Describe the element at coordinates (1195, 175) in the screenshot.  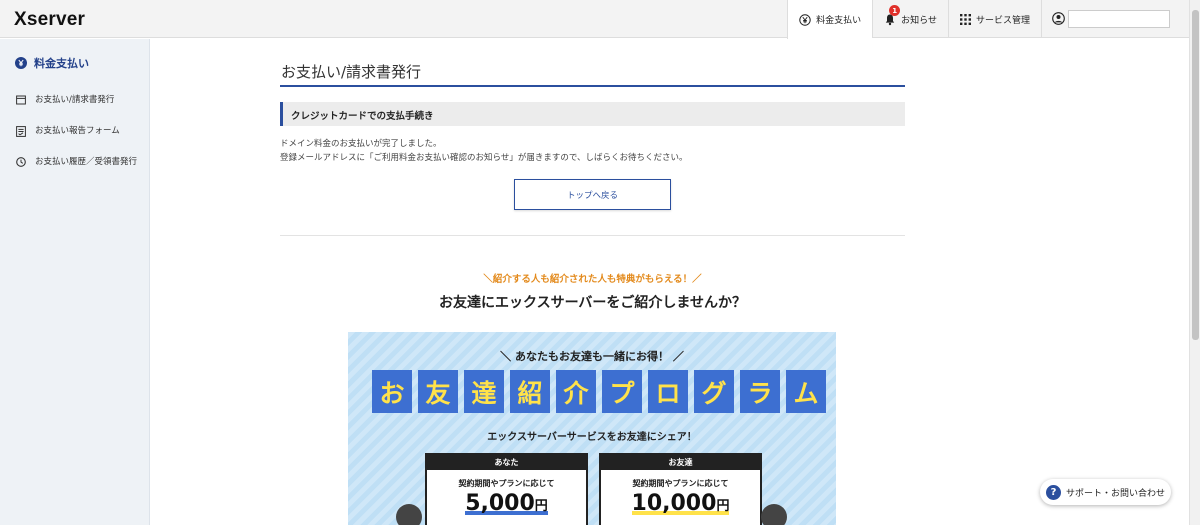
I see `scrollbar-thumb` at that location.